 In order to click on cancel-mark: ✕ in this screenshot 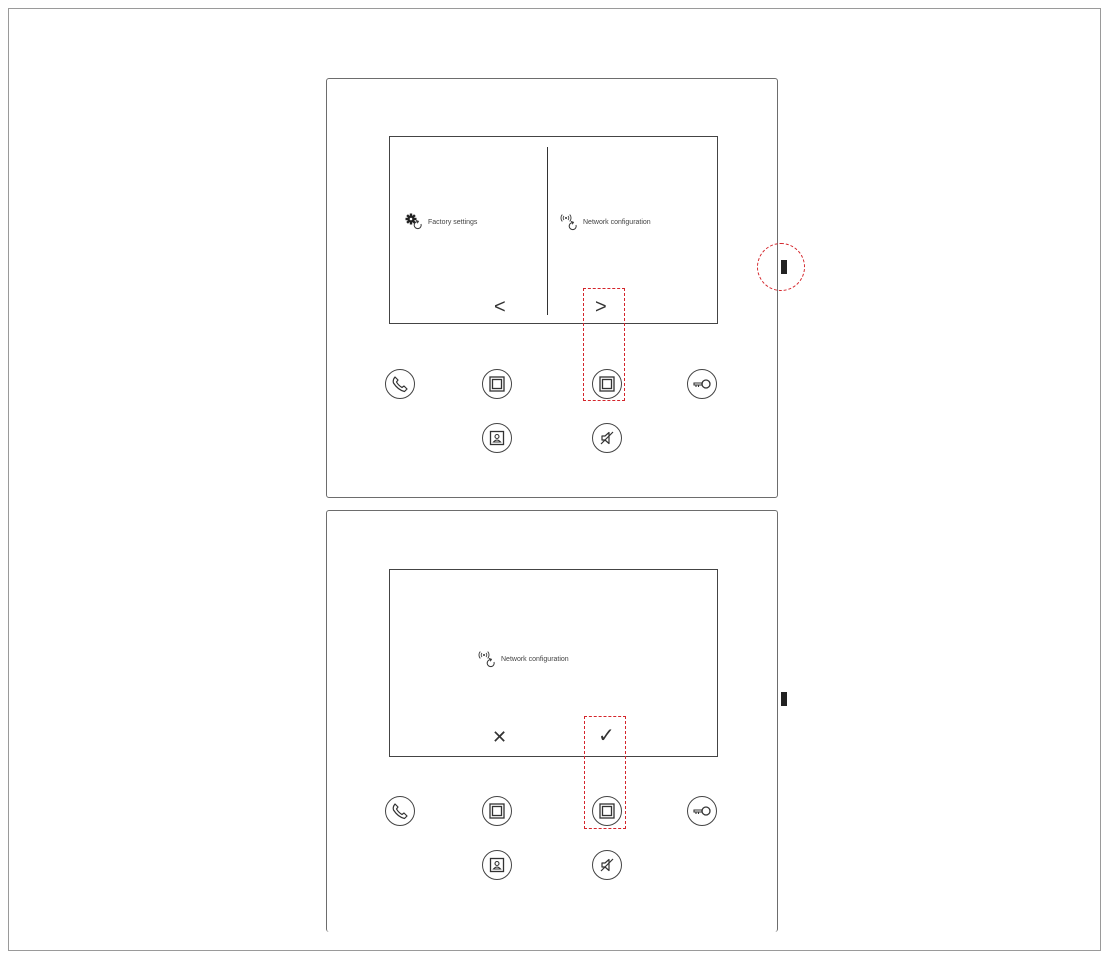, I will do `click(499, 737)`.